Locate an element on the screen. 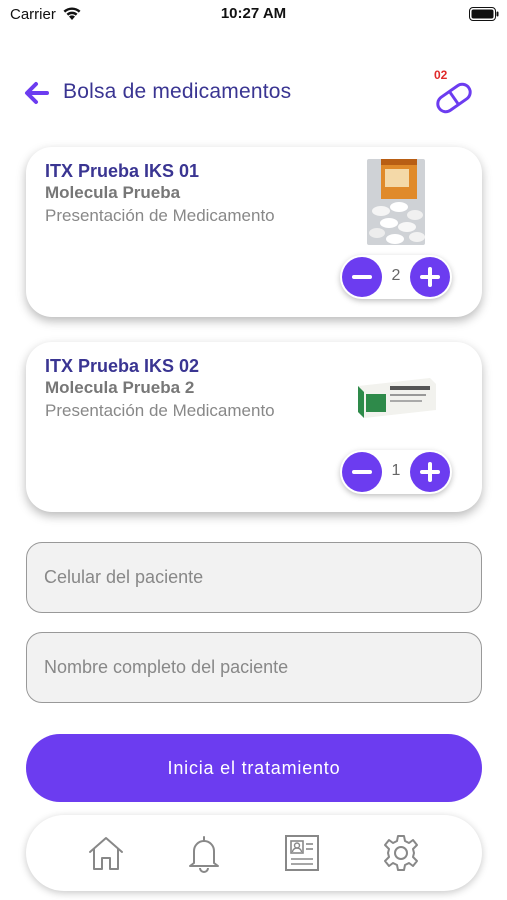  clock: 10:27 AM is located at coordinates (253, 13).